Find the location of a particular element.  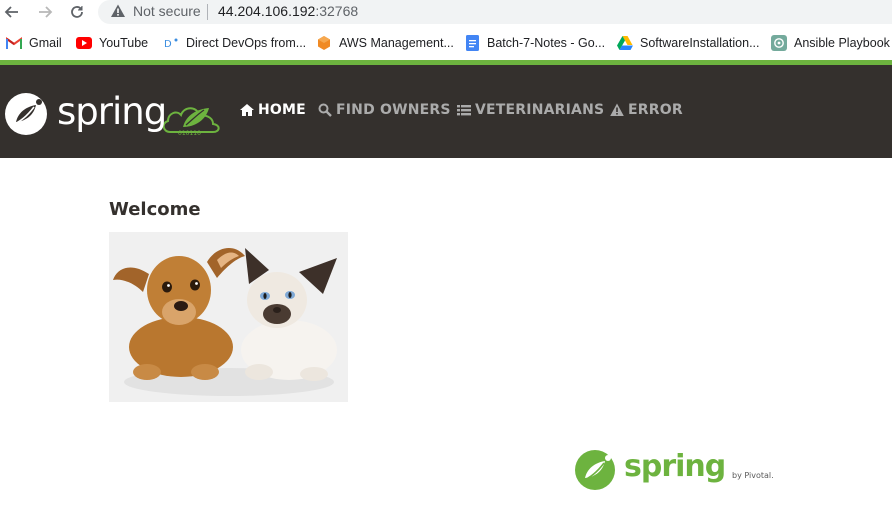

nav-error: ERROR is located at coordinates (646, 110).